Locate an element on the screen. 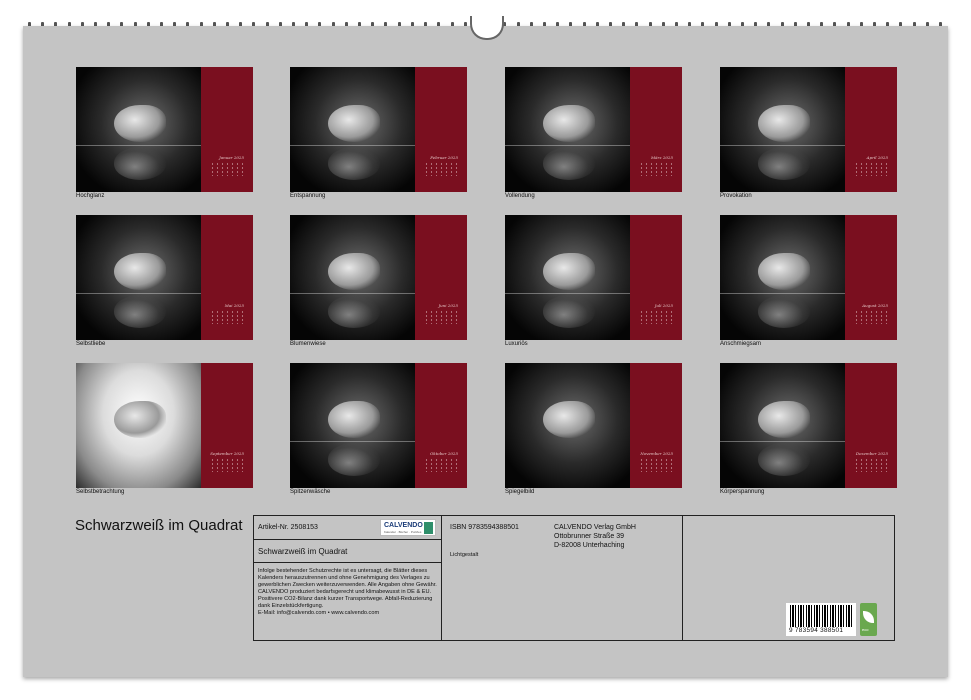  month-caption: Entspannung is located at coordinates (308, 196).